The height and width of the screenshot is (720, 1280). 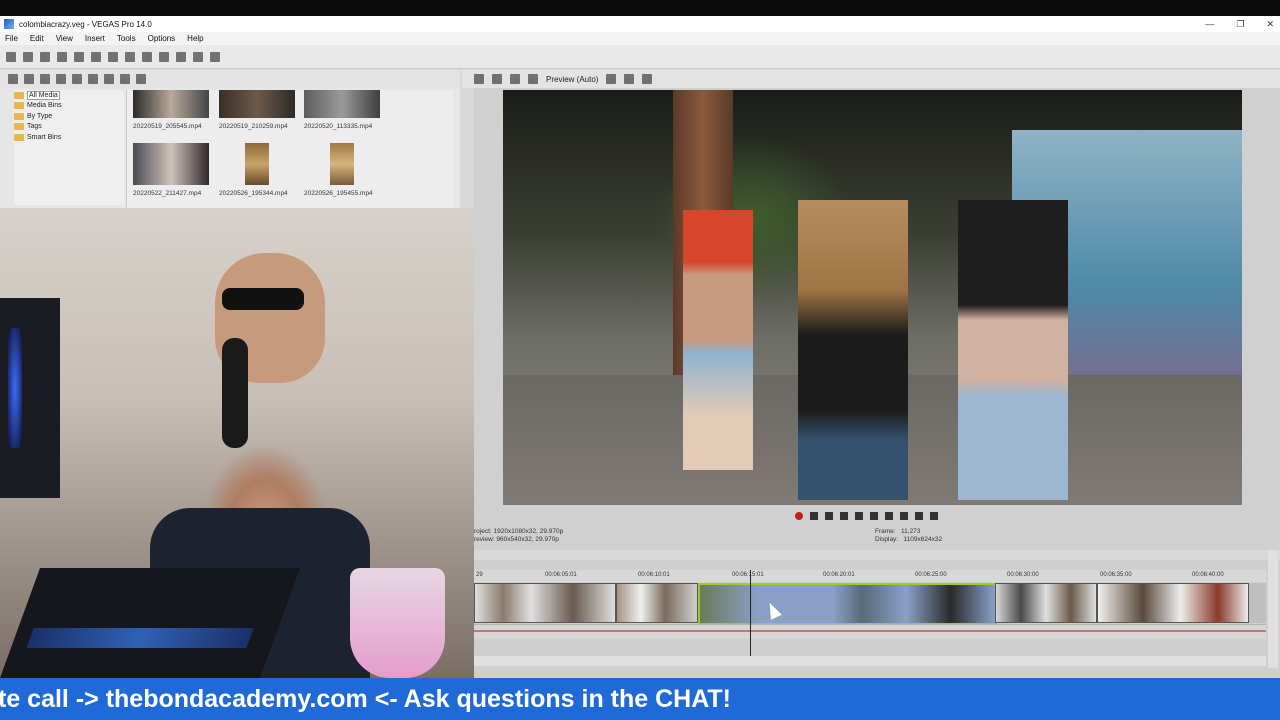 I want to click on menu-help: Help, so click(x=195, y=38).